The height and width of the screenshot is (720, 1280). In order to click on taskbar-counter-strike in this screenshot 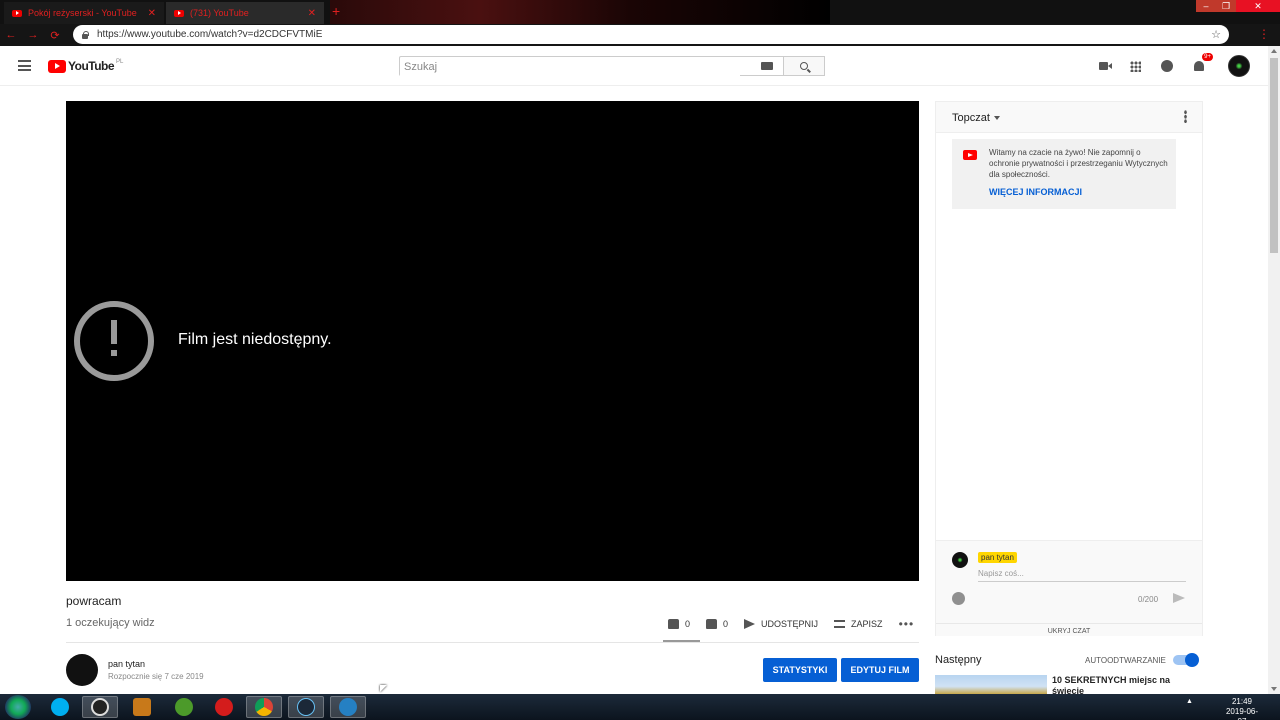, I will do `click(142, 707)`.